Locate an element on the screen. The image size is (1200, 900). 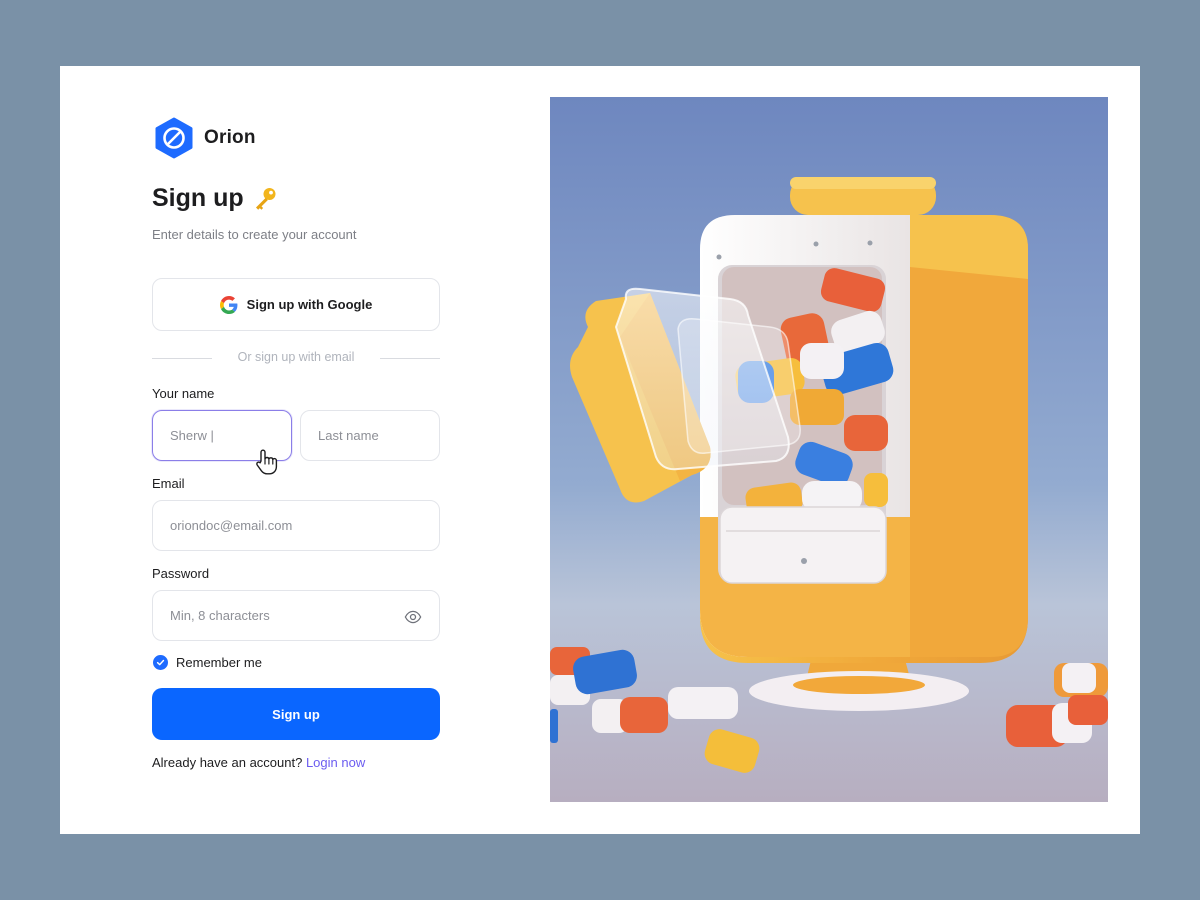
check-icon is located at coordinates (160, 662).